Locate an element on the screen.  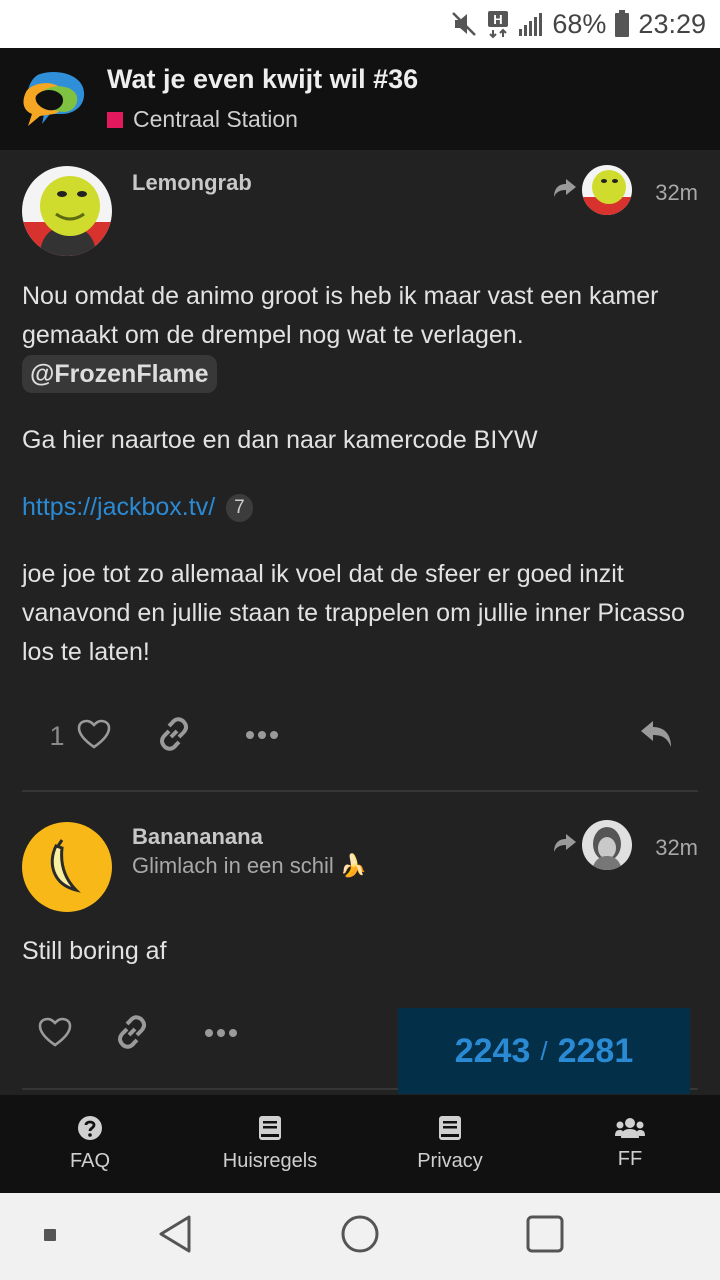
topic-progress-indicator: 2243 / 2281 is located at coordinates (544, 1051).